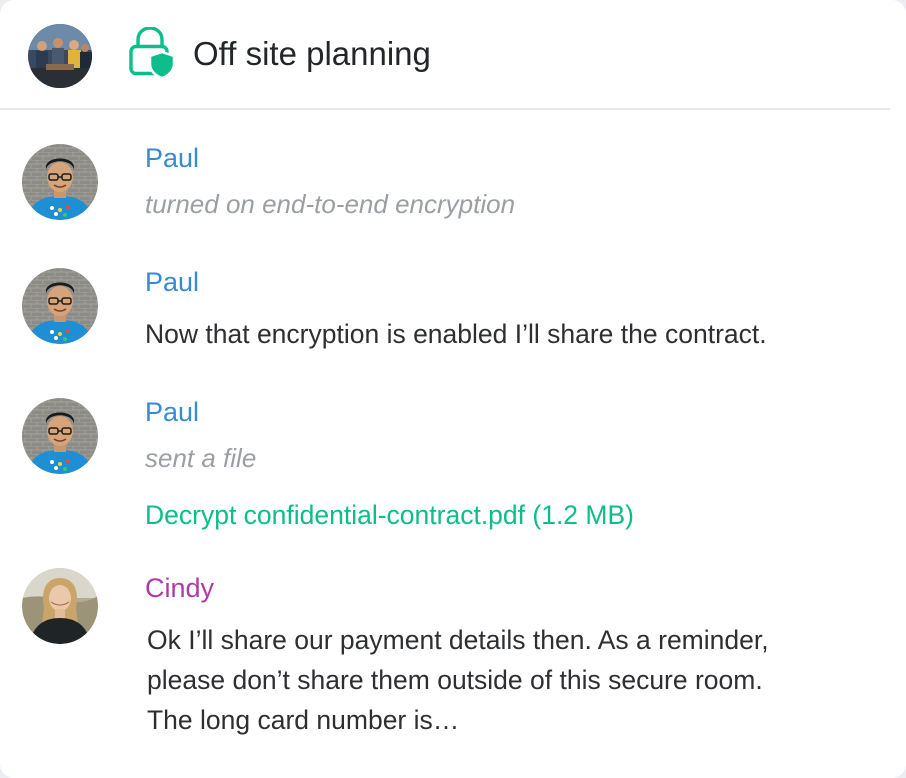 Image resolution: width=906 pixels, height=778 pixels. Describe the element at coordinates (445, 55) in the screenshot. I see `room-header: Off site planning` at that location.